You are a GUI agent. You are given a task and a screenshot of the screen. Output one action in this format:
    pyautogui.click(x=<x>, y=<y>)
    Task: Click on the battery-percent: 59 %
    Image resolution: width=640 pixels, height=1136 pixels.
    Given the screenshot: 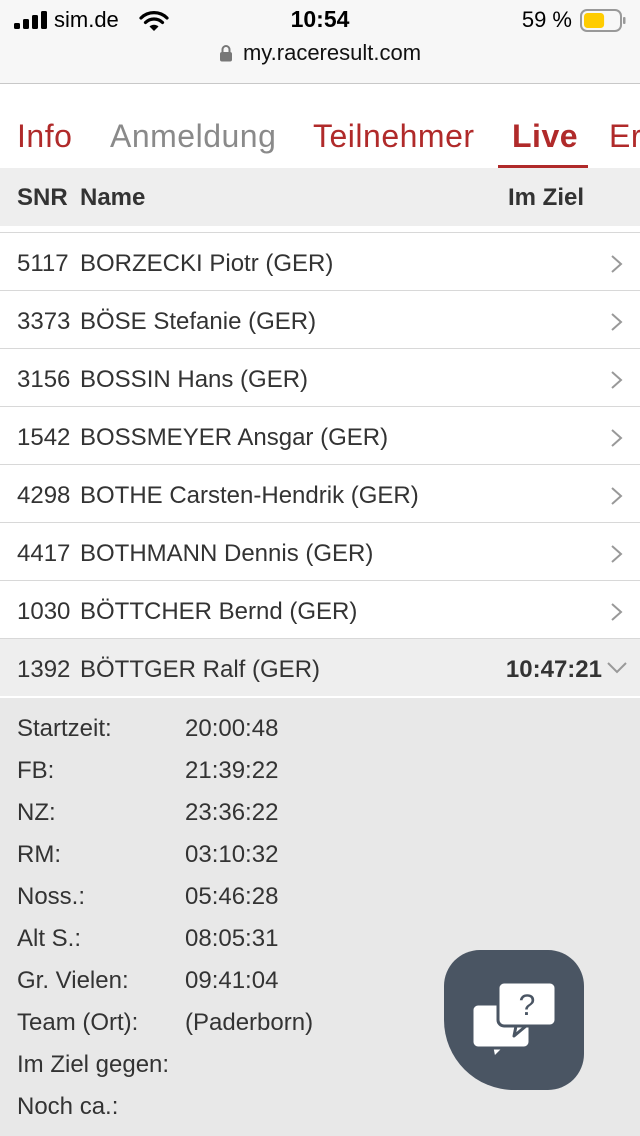 What is the action you would take?
    pyautogui.click(x=546, y=19)
    